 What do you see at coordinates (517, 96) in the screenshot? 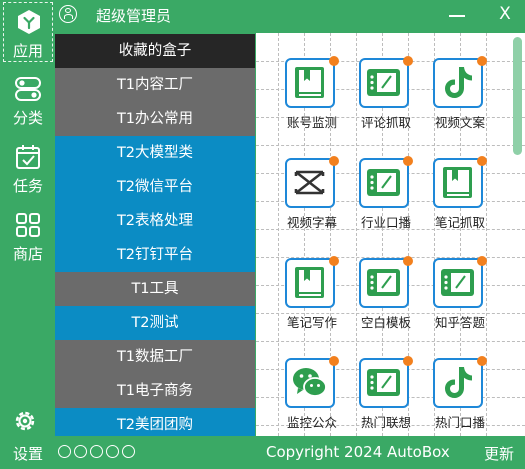
I see `scrollbar` at bounding box center [517, 96].